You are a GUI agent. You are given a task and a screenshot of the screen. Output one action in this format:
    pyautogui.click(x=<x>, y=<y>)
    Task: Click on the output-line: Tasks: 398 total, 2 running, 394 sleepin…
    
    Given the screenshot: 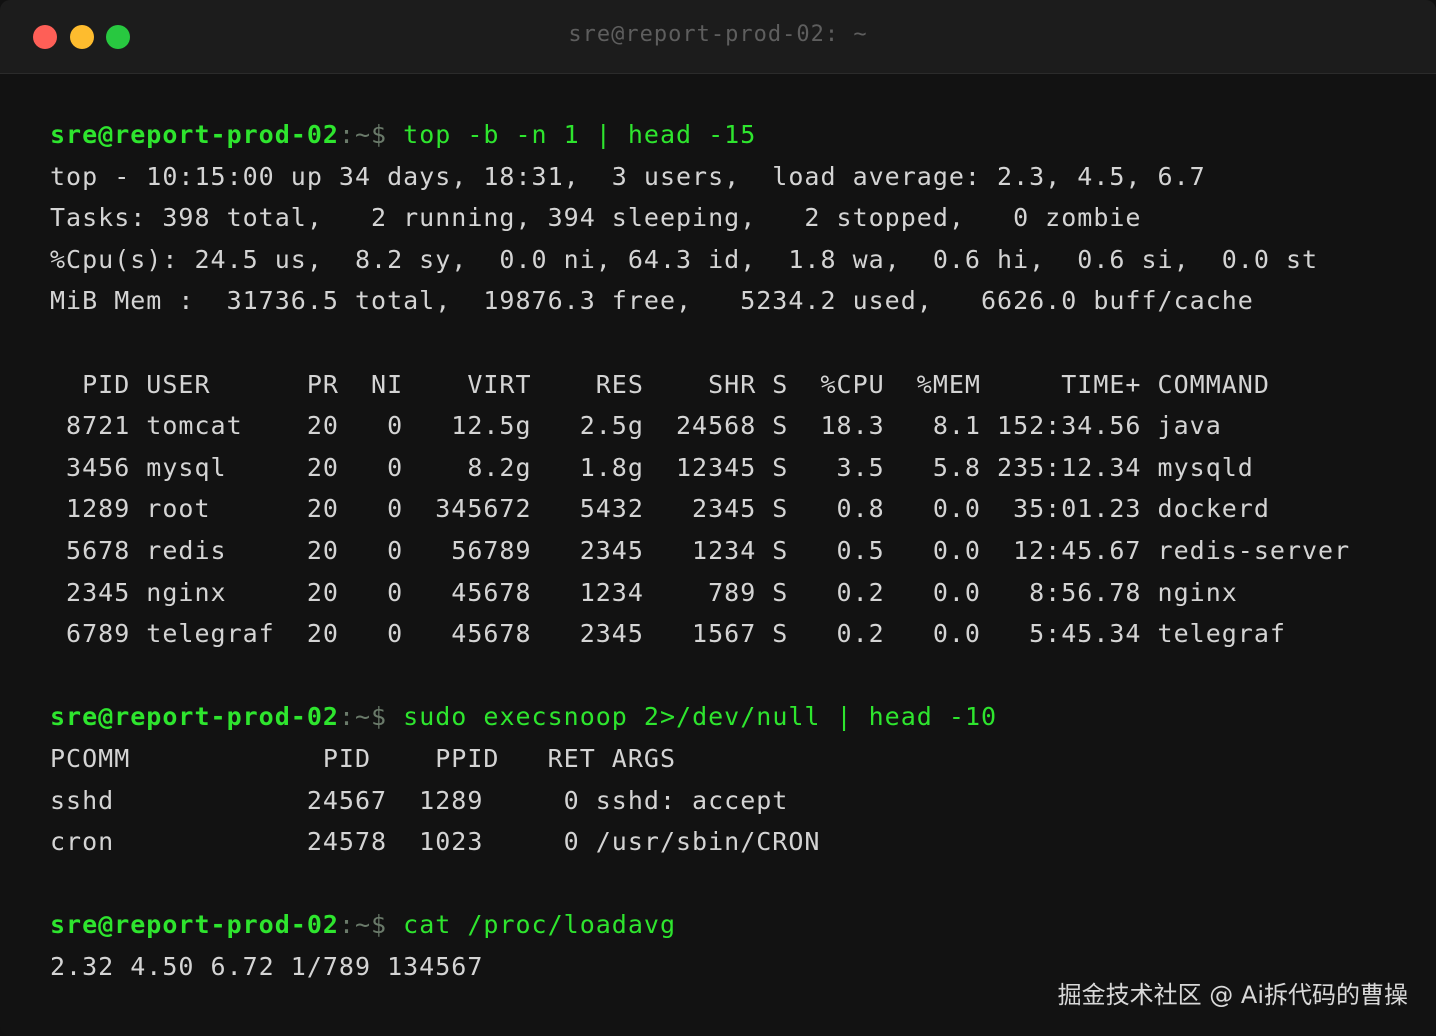 What is the action you would take?
    pyautogui.click(x=596, y=218)
    